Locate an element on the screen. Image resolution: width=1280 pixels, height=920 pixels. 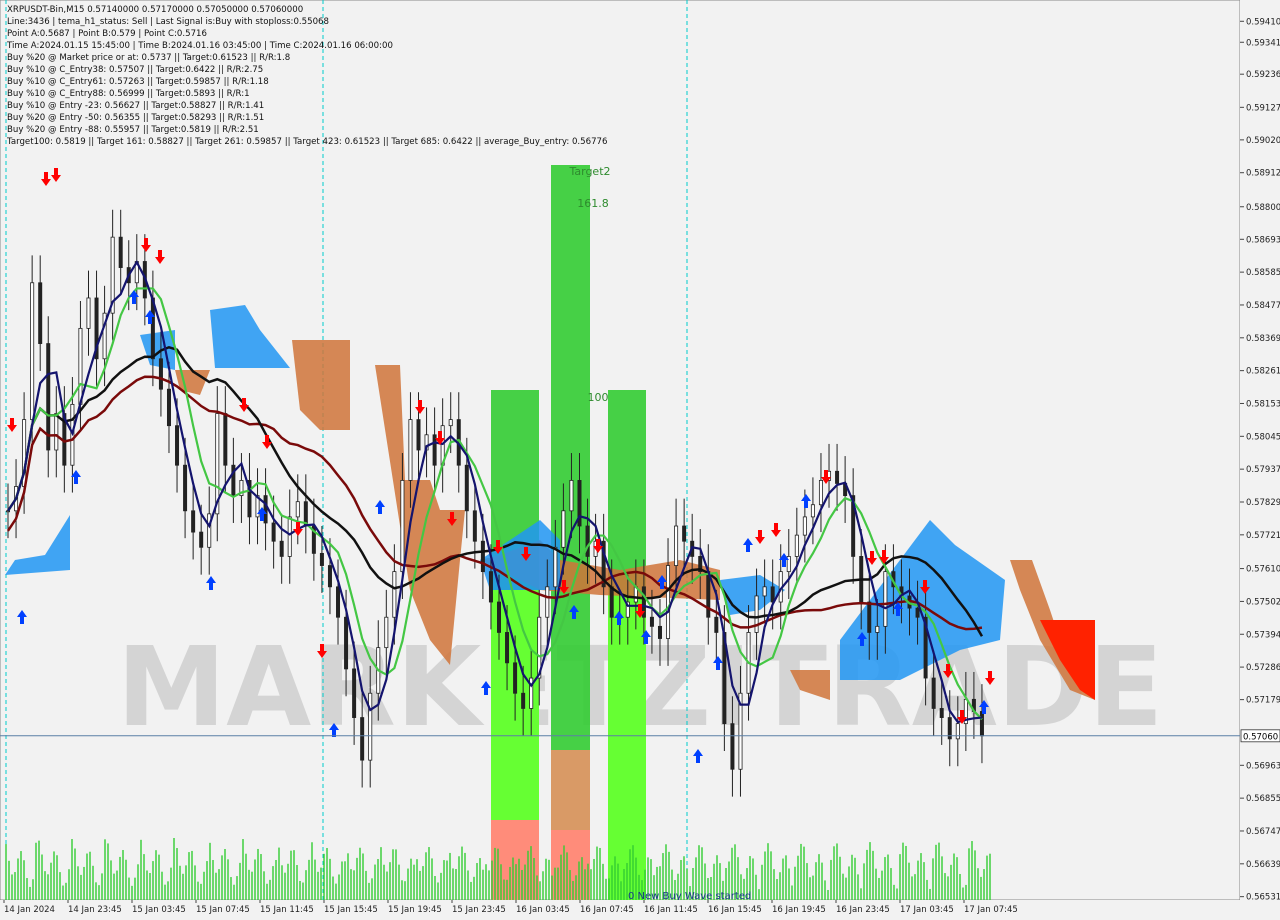
y-axis-tick-label: 0.57829 is located at coordinates (1263, 503).